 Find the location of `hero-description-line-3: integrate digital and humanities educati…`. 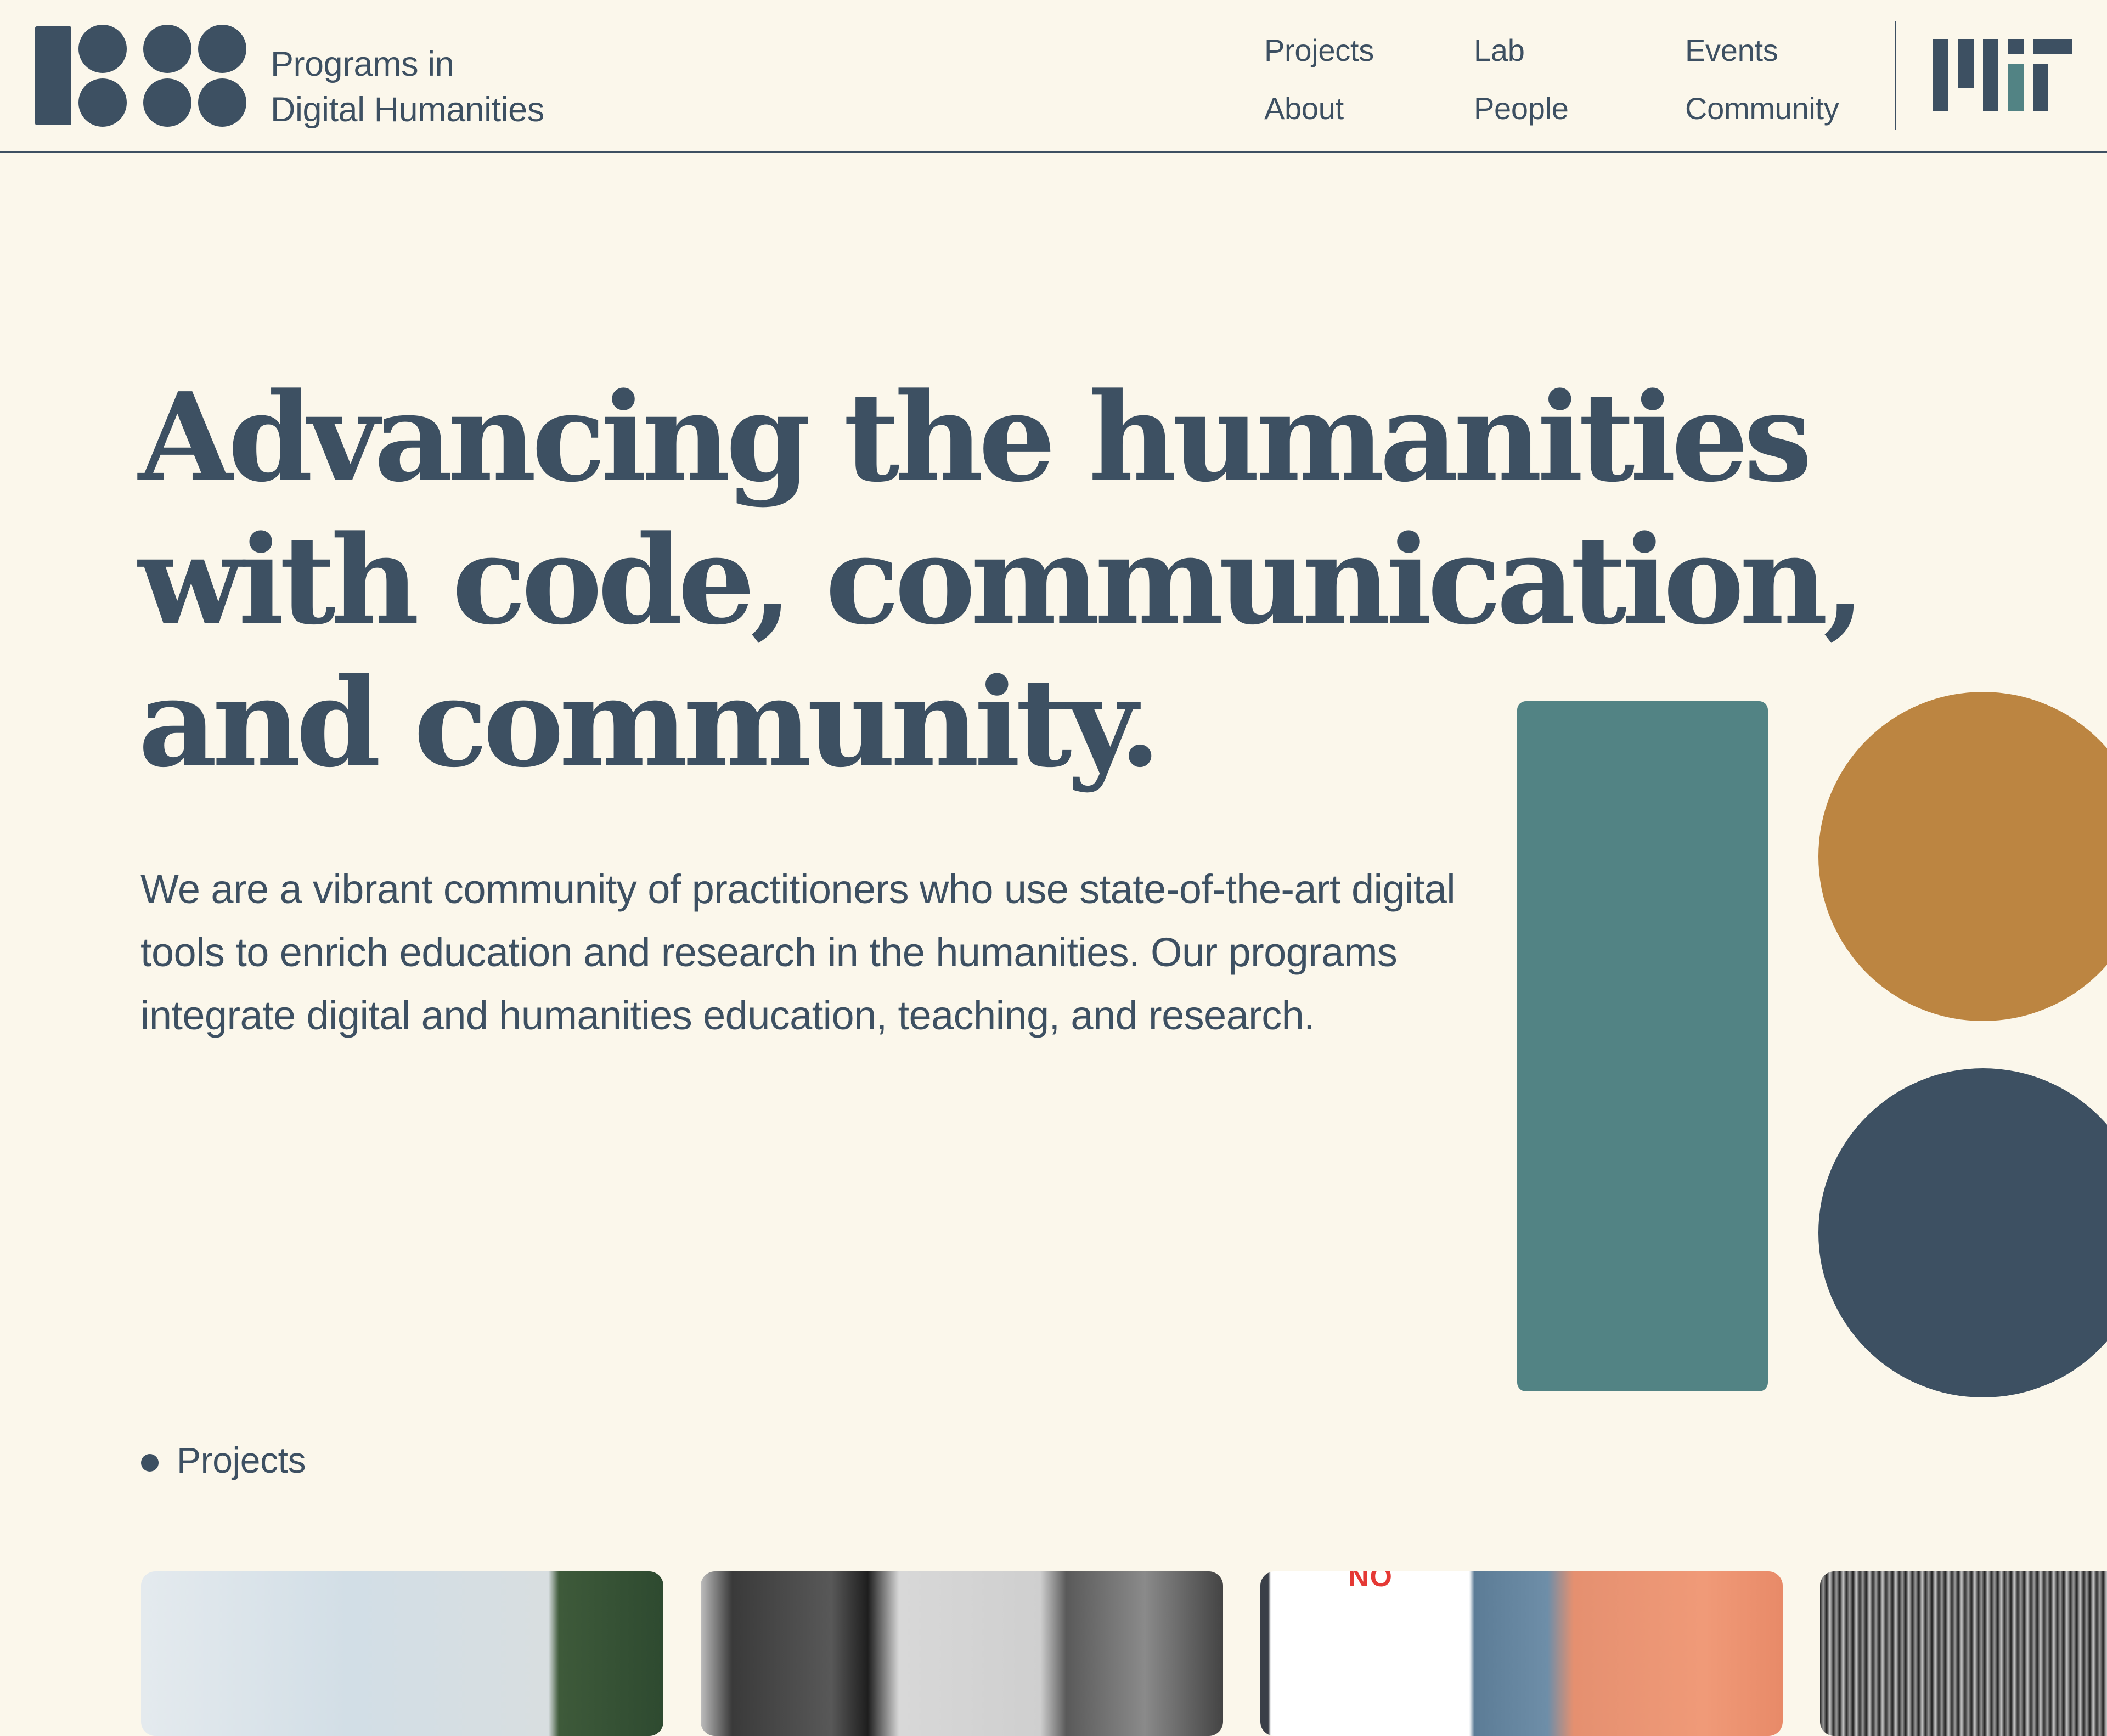

hero-description-line-3: integrate digital and humanities educati… is located at coordinates (727, 1015).